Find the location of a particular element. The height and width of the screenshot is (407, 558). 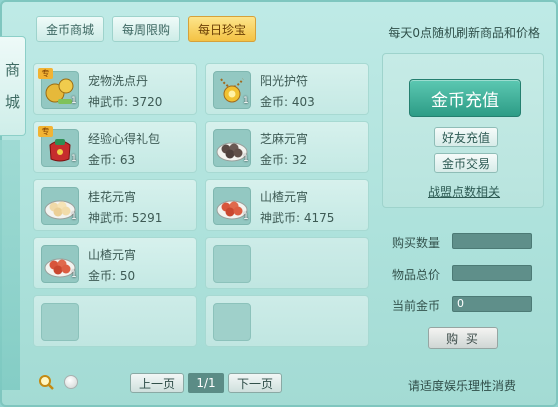

friend-recharge-button: 好友充值 is located at coordinates (466, 137).